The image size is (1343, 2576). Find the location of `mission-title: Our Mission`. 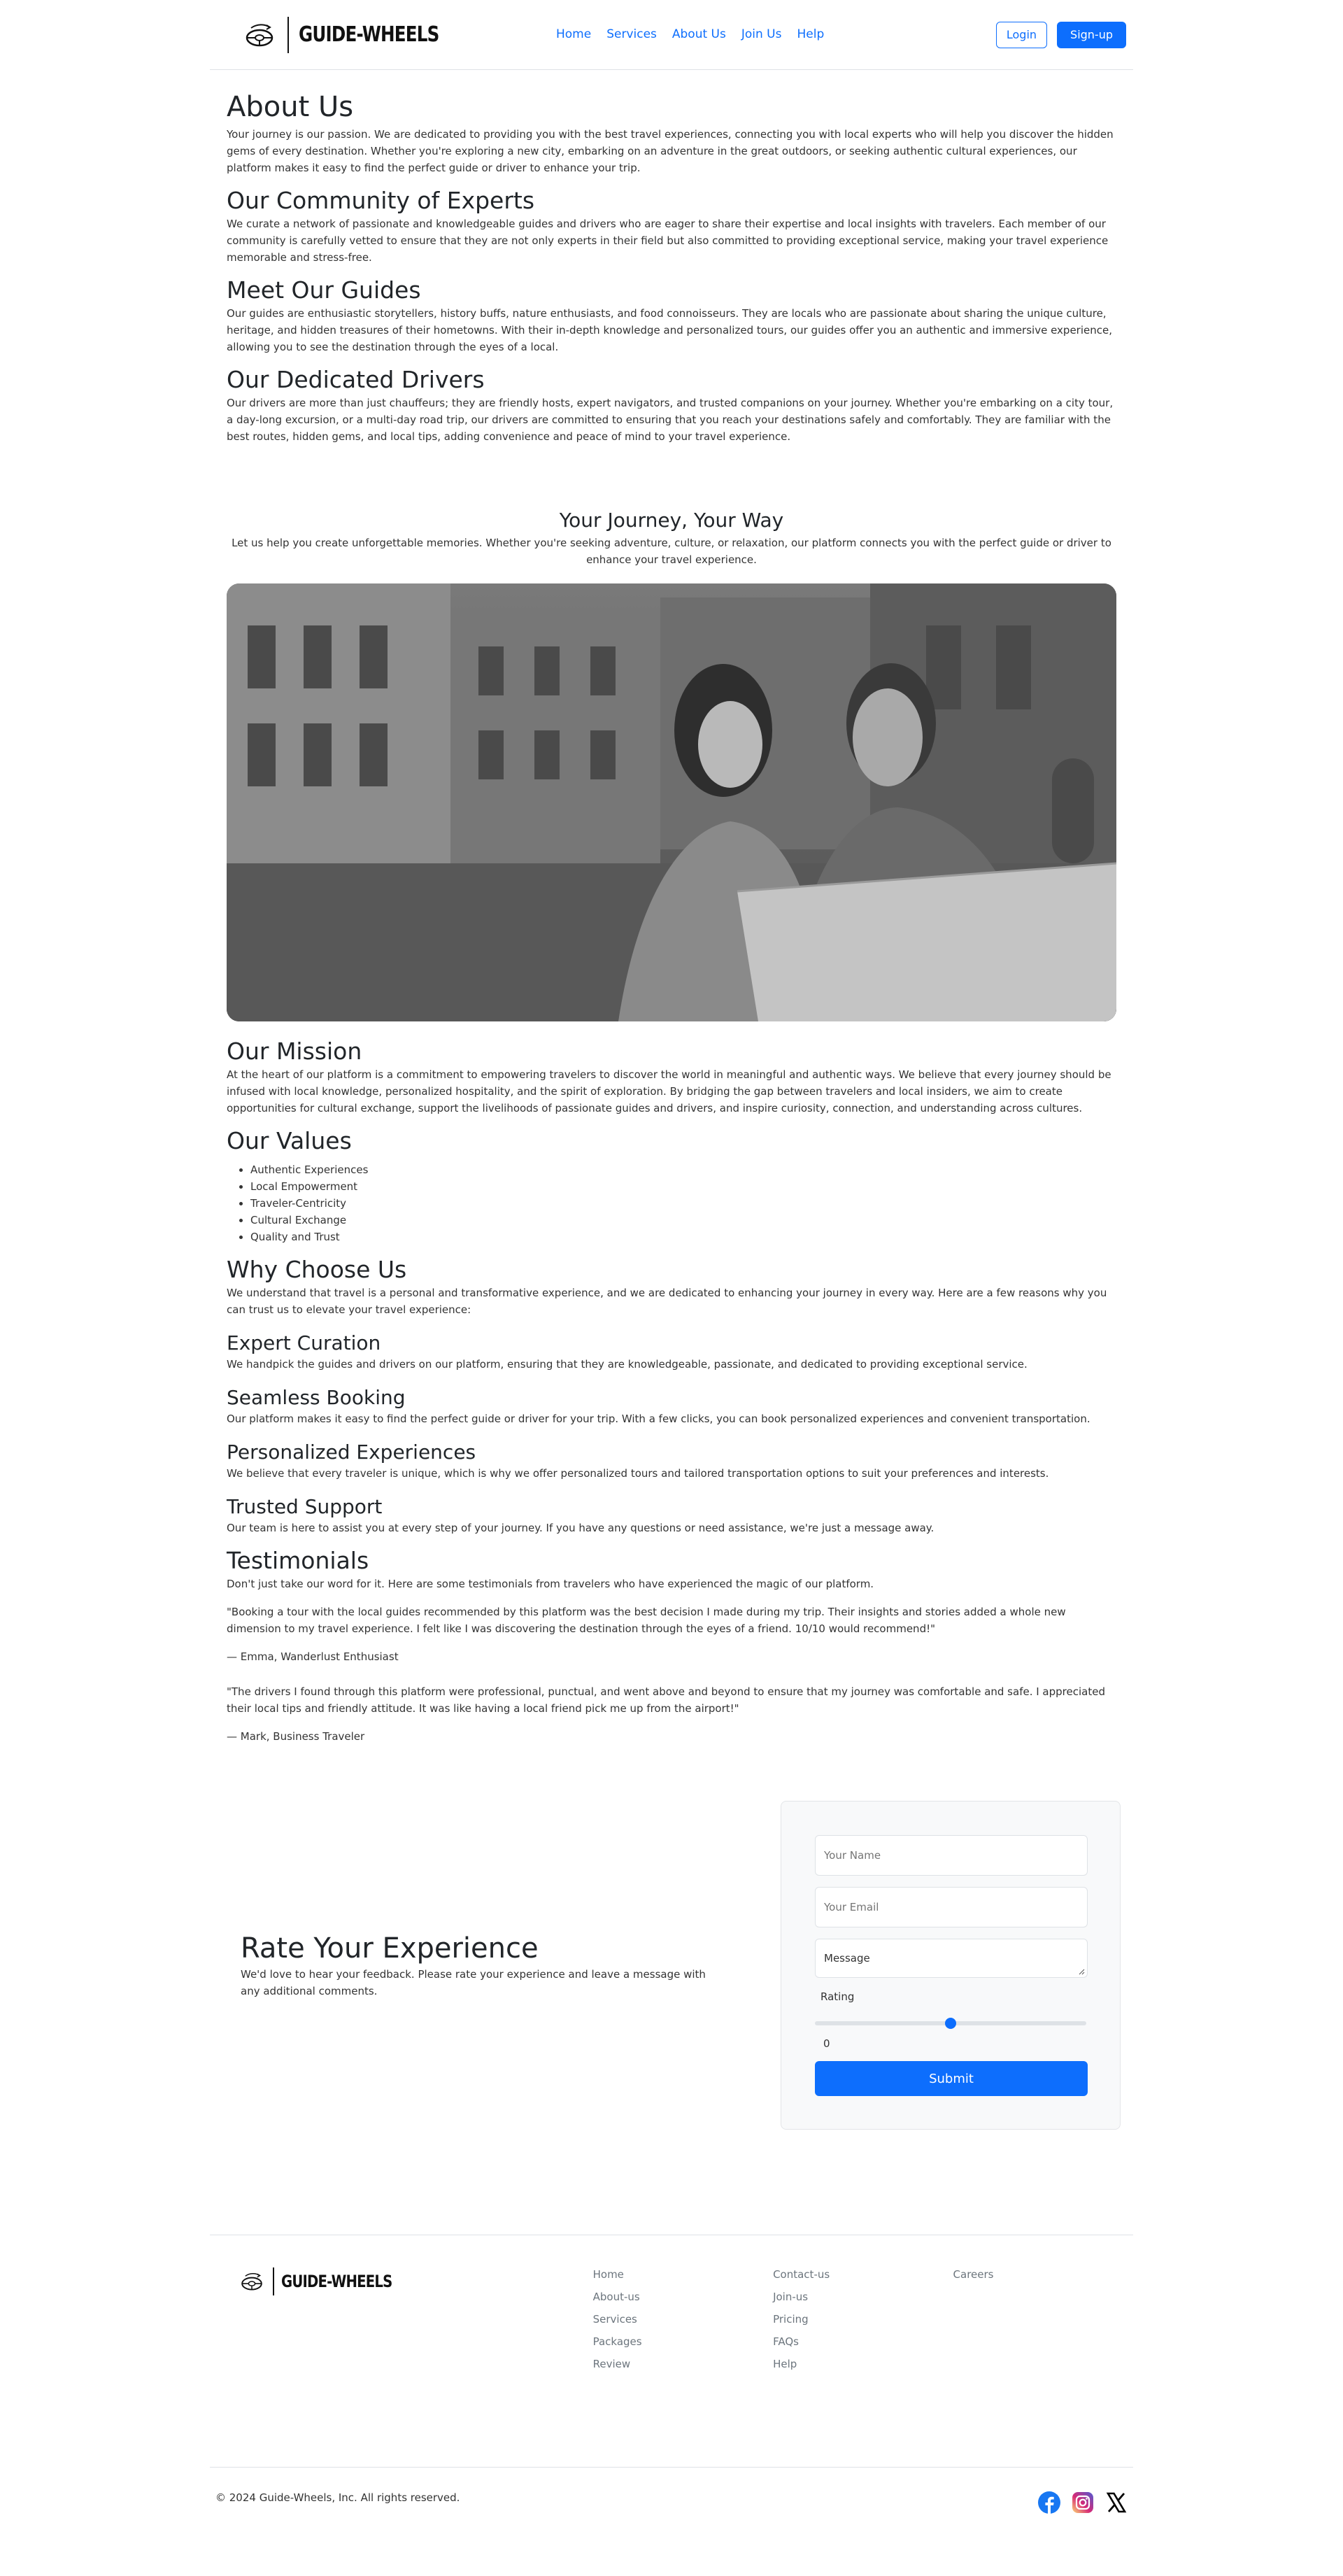

mission-title: Our Mission is located at coordinates (294, 1051).